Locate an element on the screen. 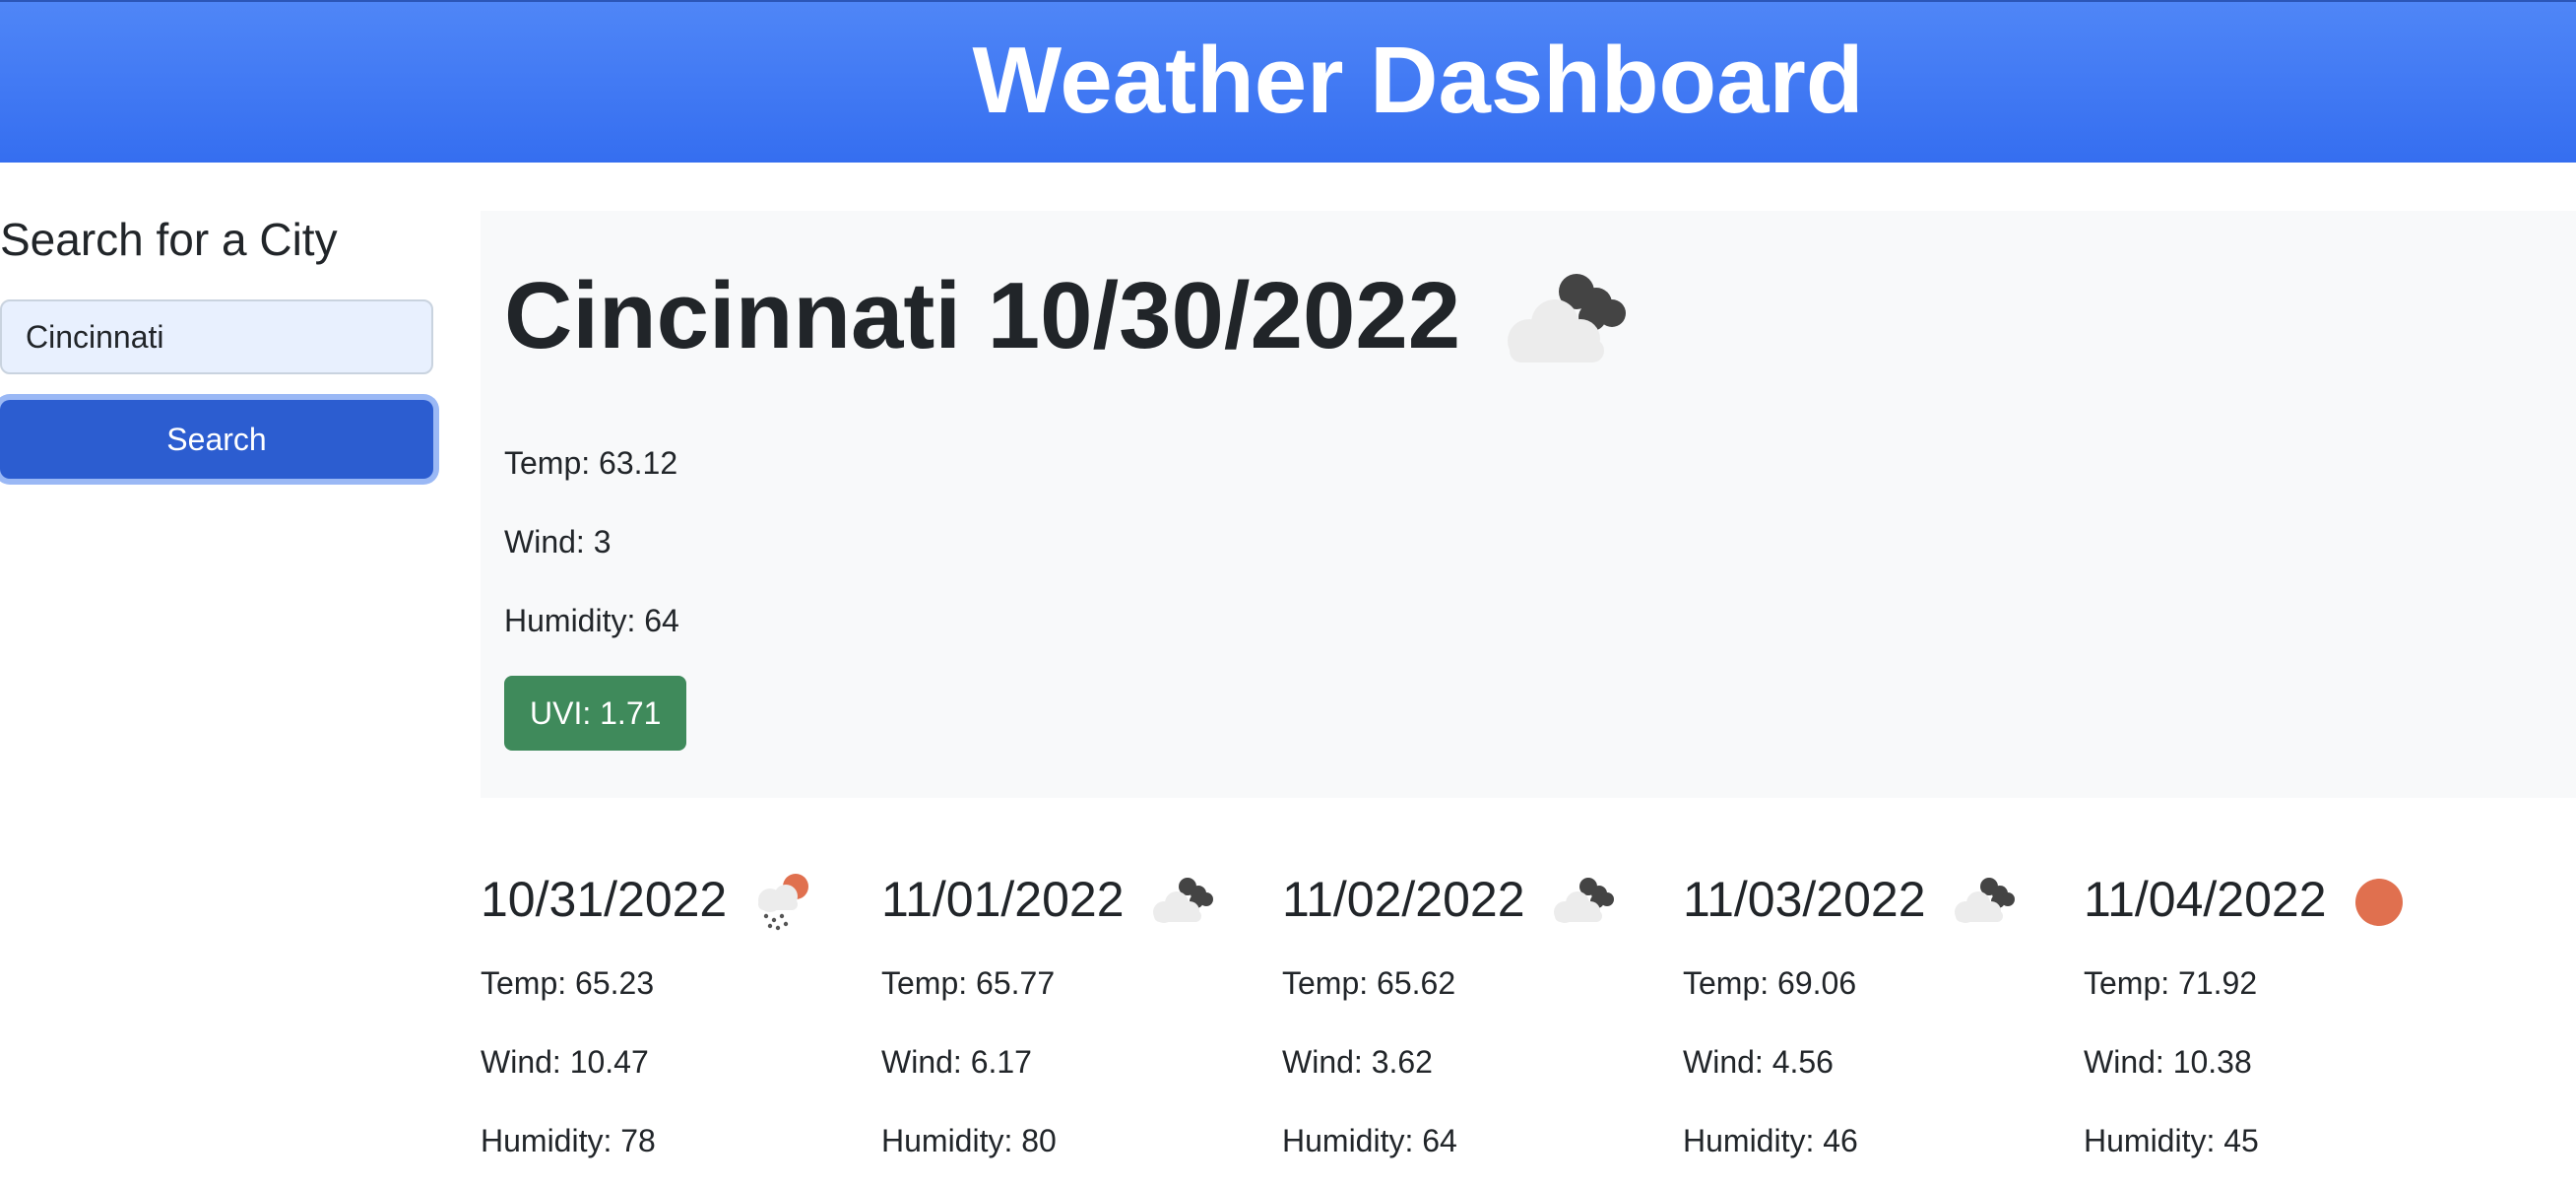 The height and width of the screenshot is (1186, 2576). forecast-temp: Temp: 65.77 is located at coordinates (968, 983).